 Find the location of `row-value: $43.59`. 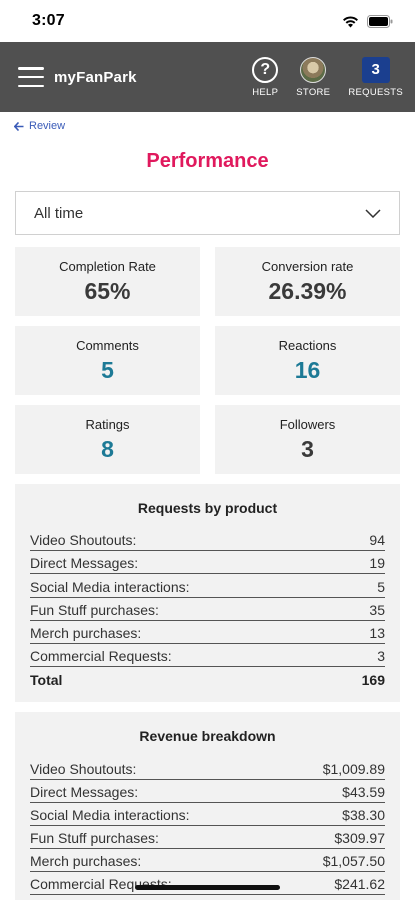

row-value: $43.59 is located at coordinates (363, 791).